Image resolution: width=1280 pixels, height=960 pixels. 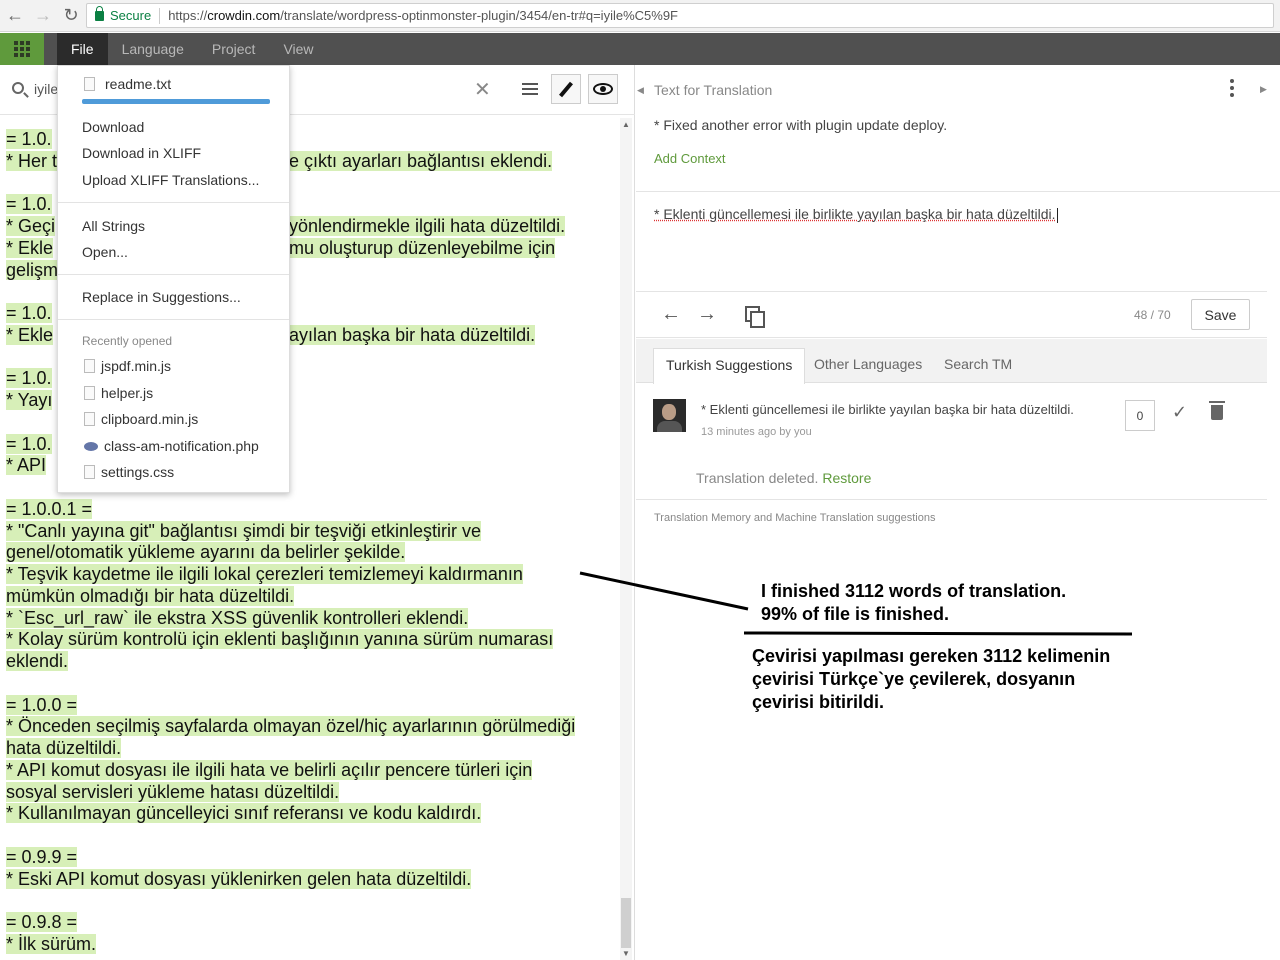 What do you see at coordinates (150, 595) in the screenshot?
I see `document-line: mümkün olmadığı bir hata düzeltildi.` at bounding box center [150, 595].